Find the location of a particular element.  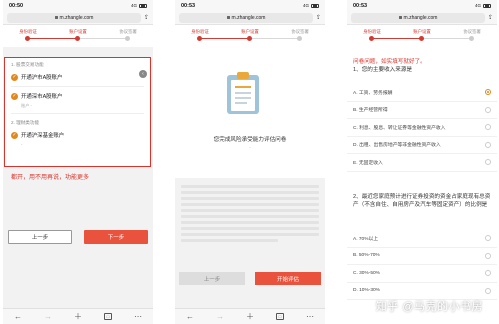

assessment-subtitle: - is located at coordinates (250, 147).